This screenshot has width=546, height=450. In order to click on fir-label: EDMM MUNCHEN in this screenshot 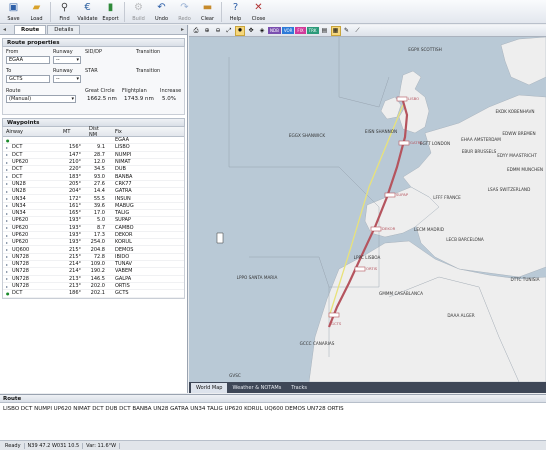, I will do `click(525, 169)`.